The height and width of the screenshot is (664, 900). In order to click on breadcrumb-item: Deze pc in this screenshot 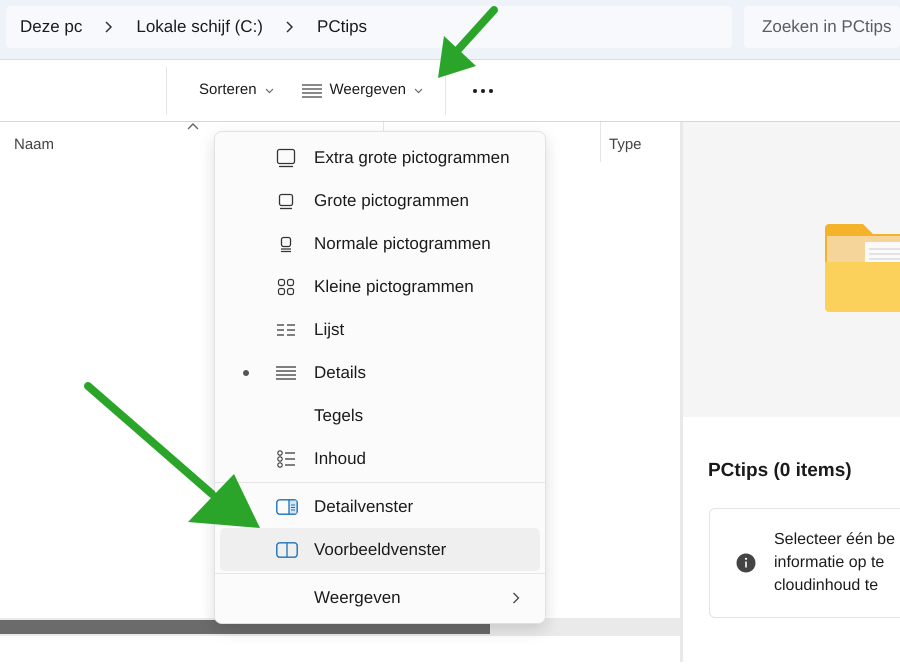, I will do `click(51, 27)`.